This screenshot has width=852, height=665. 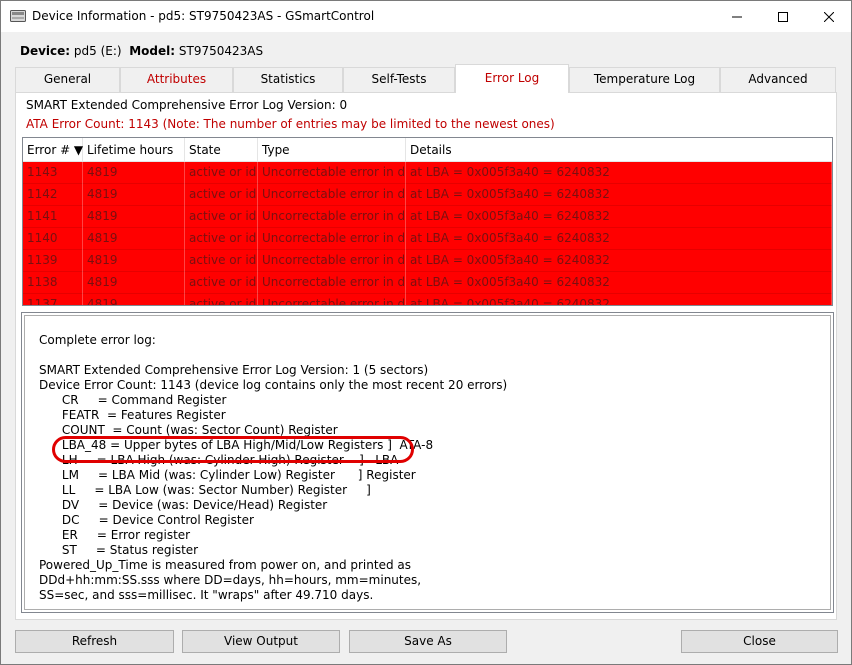 I want to click on log-line: CR = Command Register, so click(x=133, y=400).